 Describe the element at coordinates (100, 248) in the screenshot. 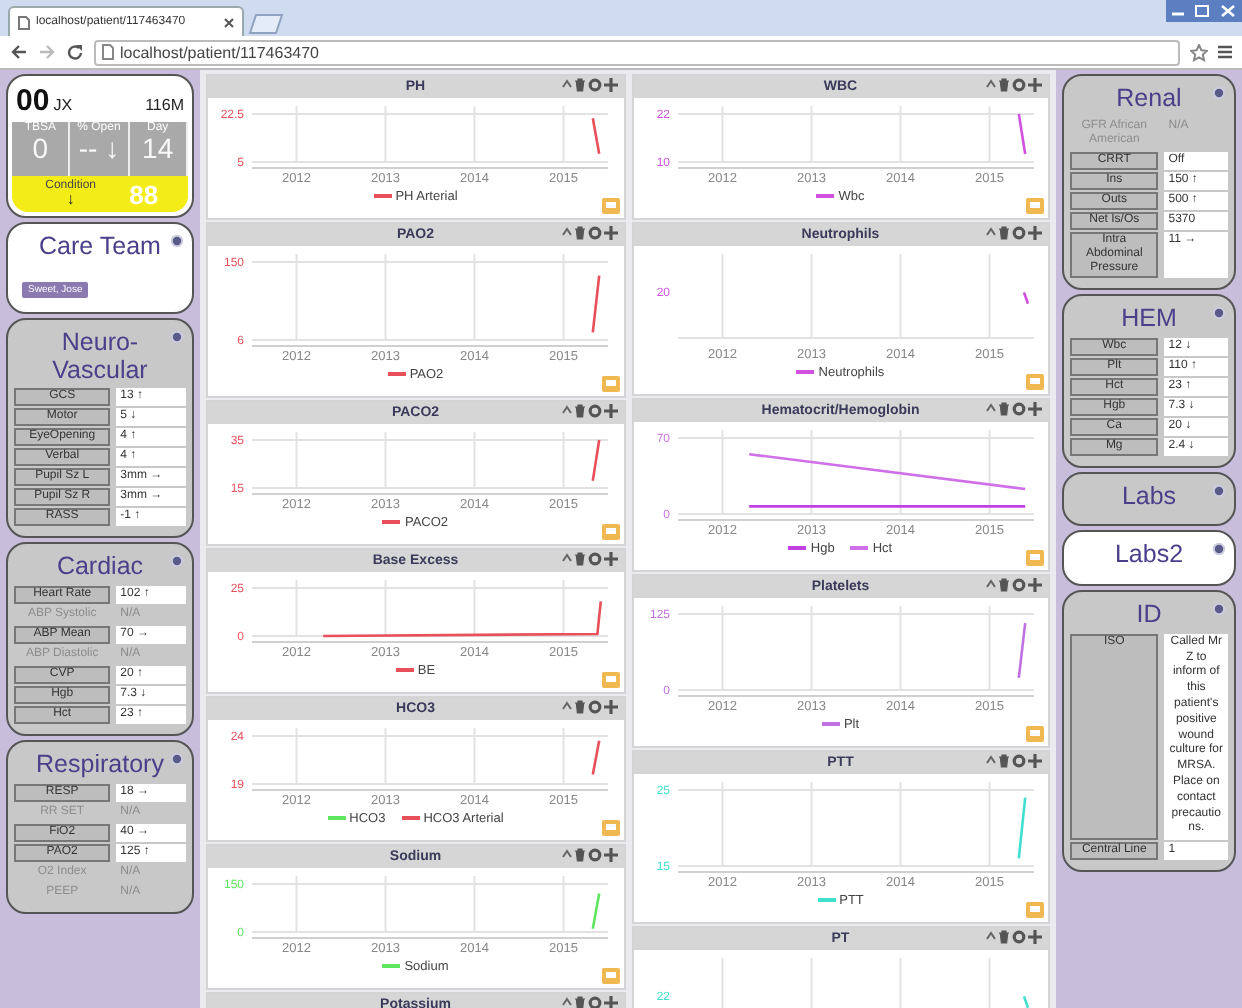

I see `card-title: Care Team` at that location.